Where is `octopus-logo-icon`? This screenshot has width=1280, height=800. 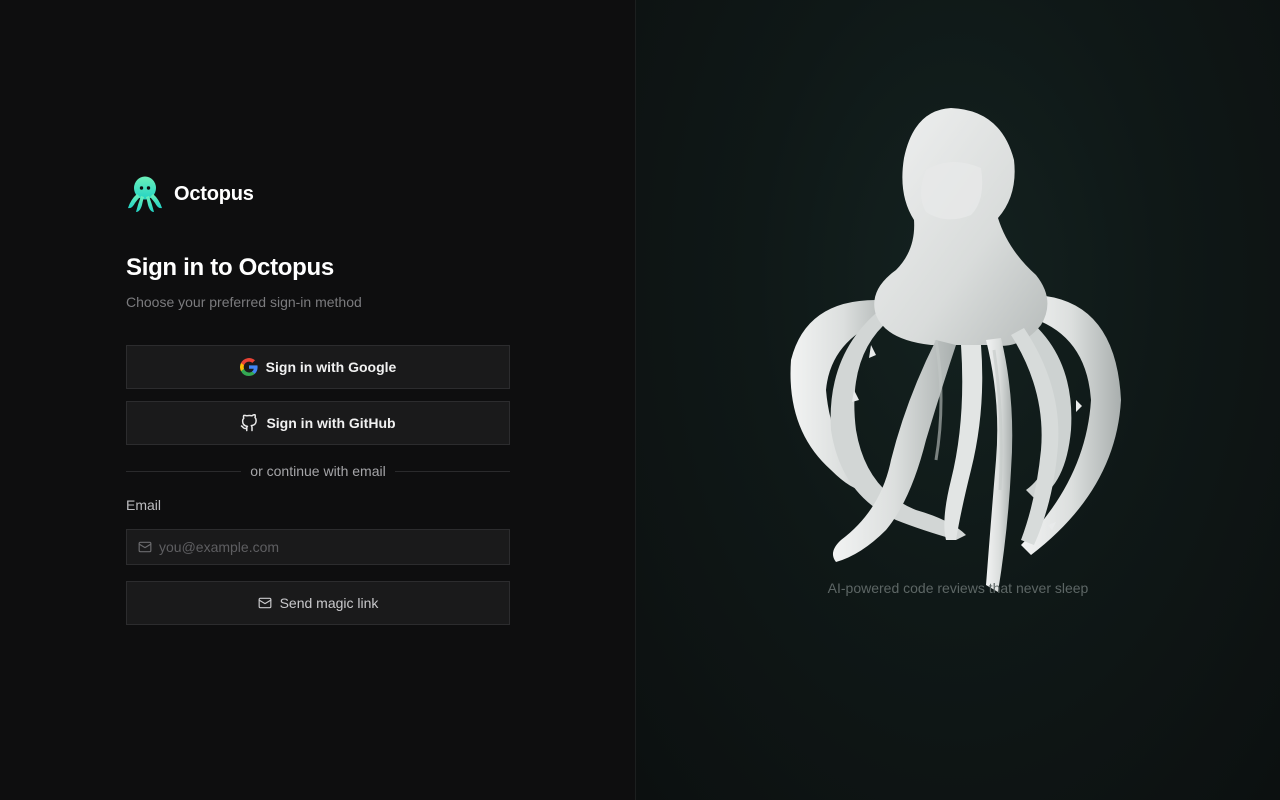
octopus-logo-icon is located at coordinates (145, 194).